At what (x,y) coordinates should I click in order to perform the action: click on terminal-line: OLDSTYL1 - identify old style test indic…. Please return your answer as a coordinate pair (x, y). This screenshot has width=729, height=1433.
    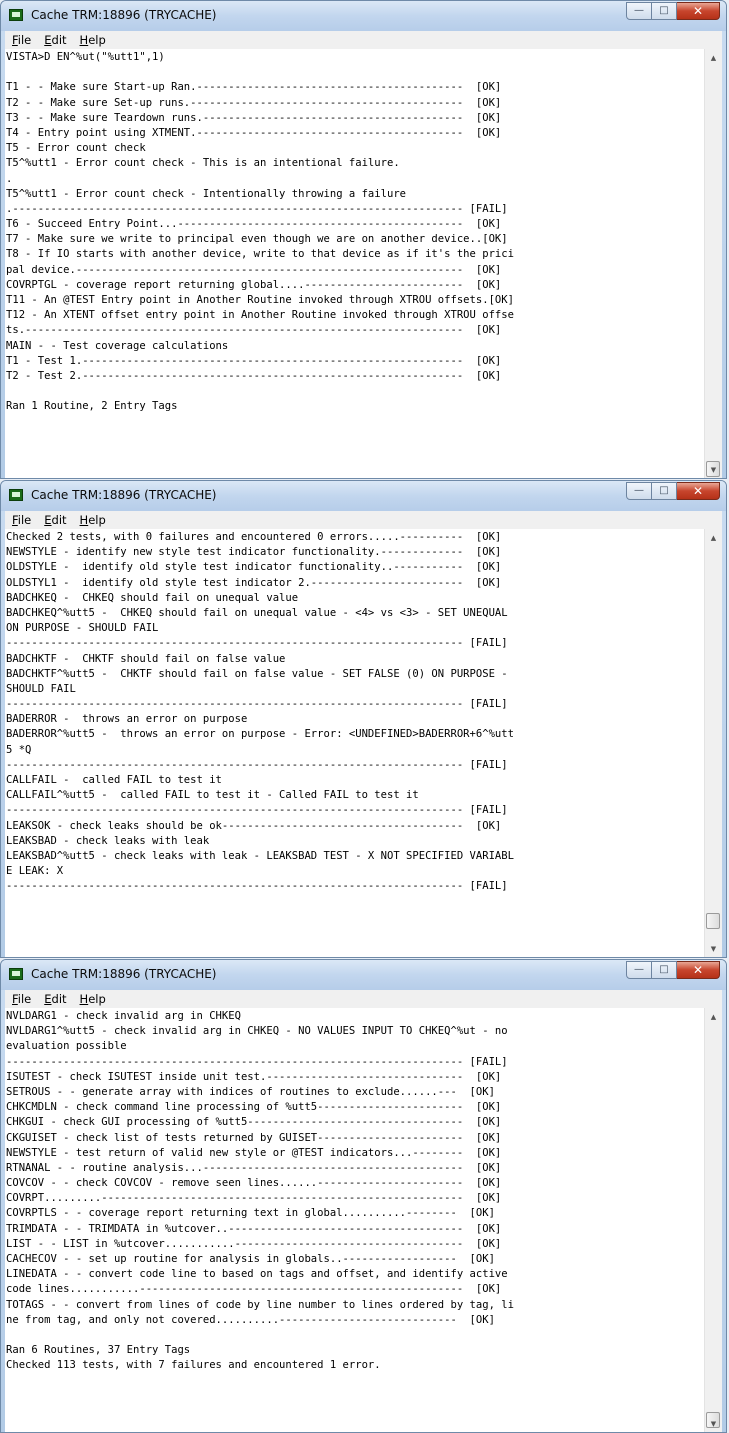
    Looking at the image, I should click on (254, 582).